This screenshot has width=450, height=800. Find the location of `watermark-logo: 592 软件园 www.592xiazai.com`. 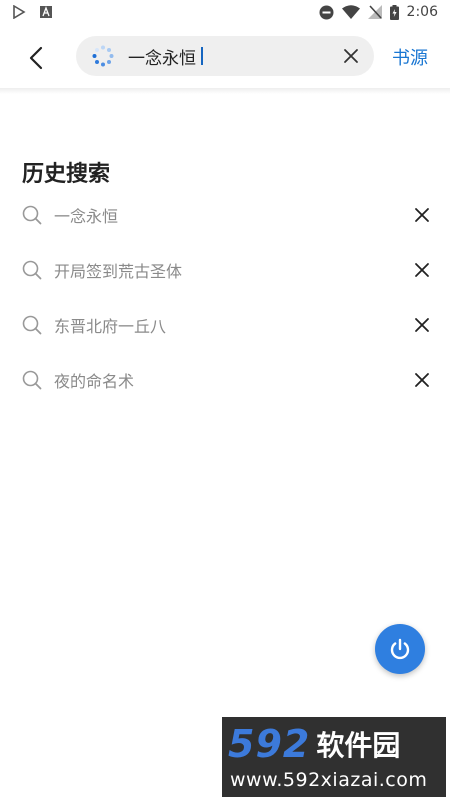

watermark-logo: 592 软件园 www.592xiazai.com is located at coordinates (334, 757).